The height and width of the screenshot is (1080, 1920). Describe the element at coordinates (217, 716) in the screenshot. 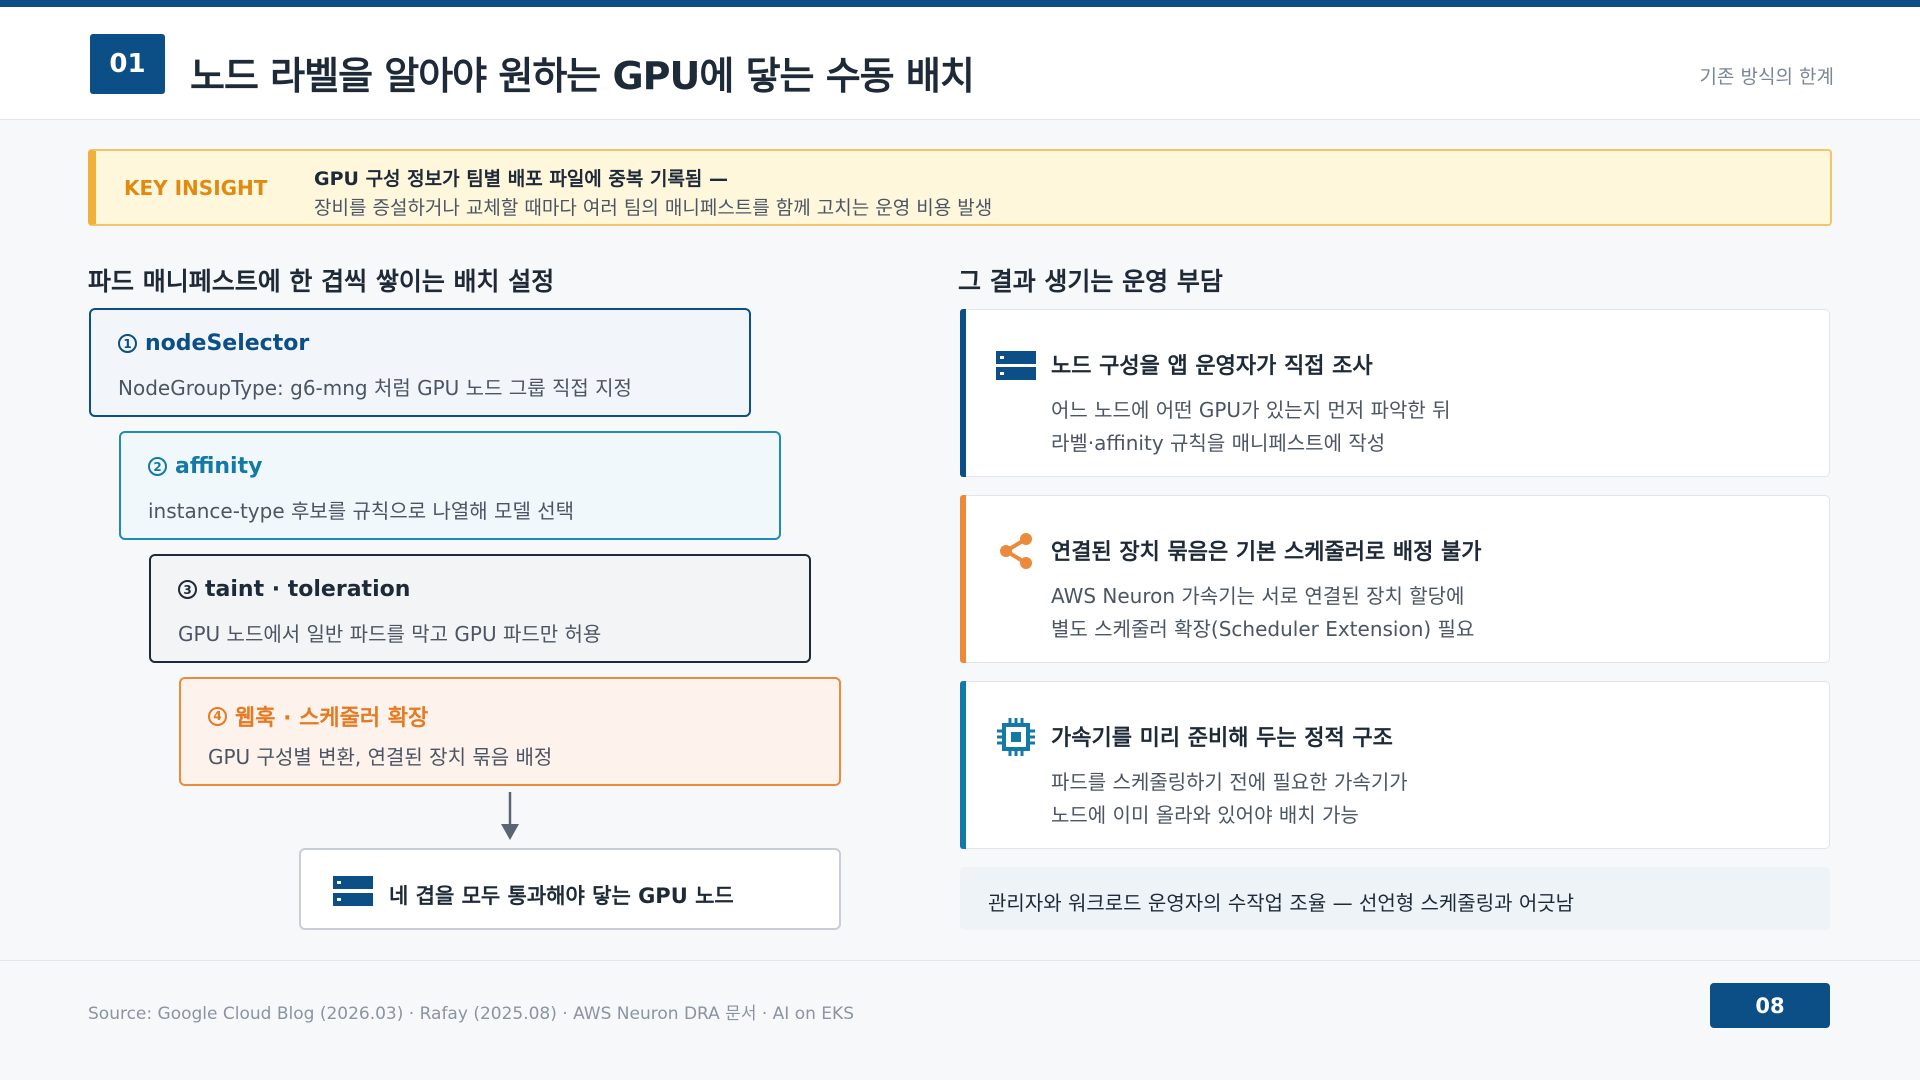

I see `step-number-badge: 4` at that location.